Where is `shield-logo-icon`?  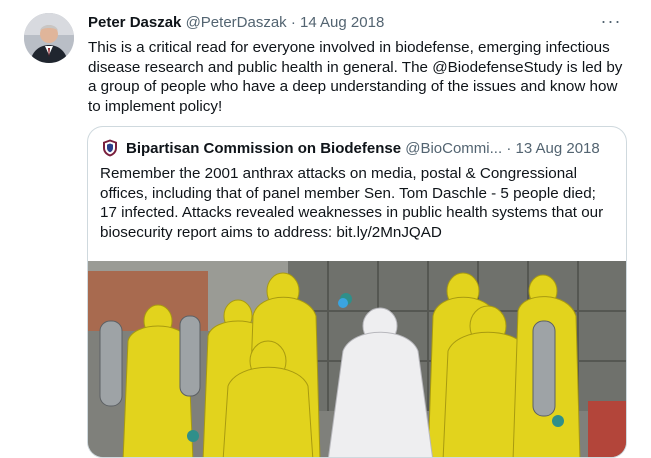
shield-logo-icon is located at coordinates (110, 148).